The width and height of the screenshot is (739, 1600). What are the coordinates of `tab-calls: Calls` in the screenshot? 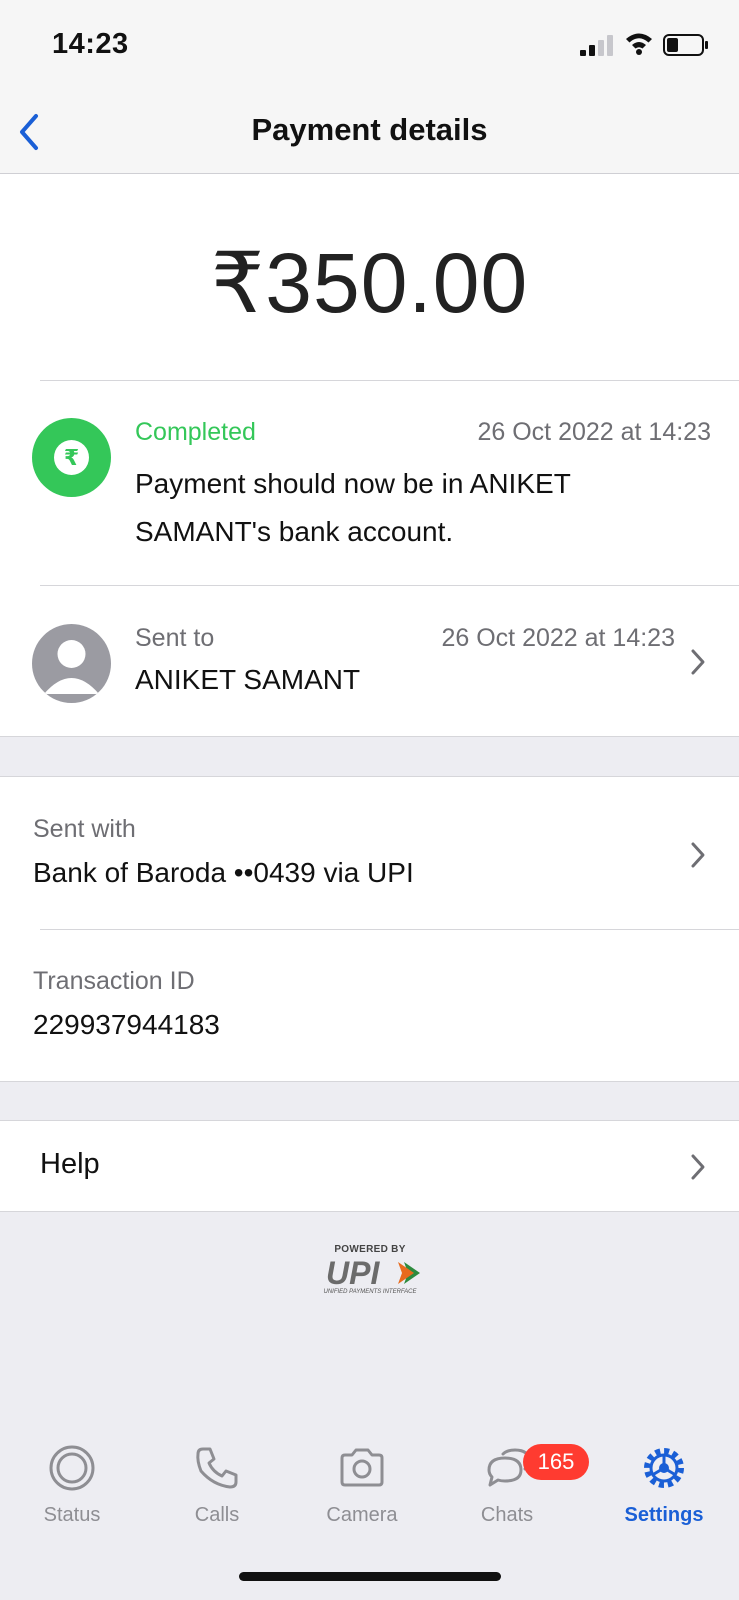 It's located at (217, 1473).